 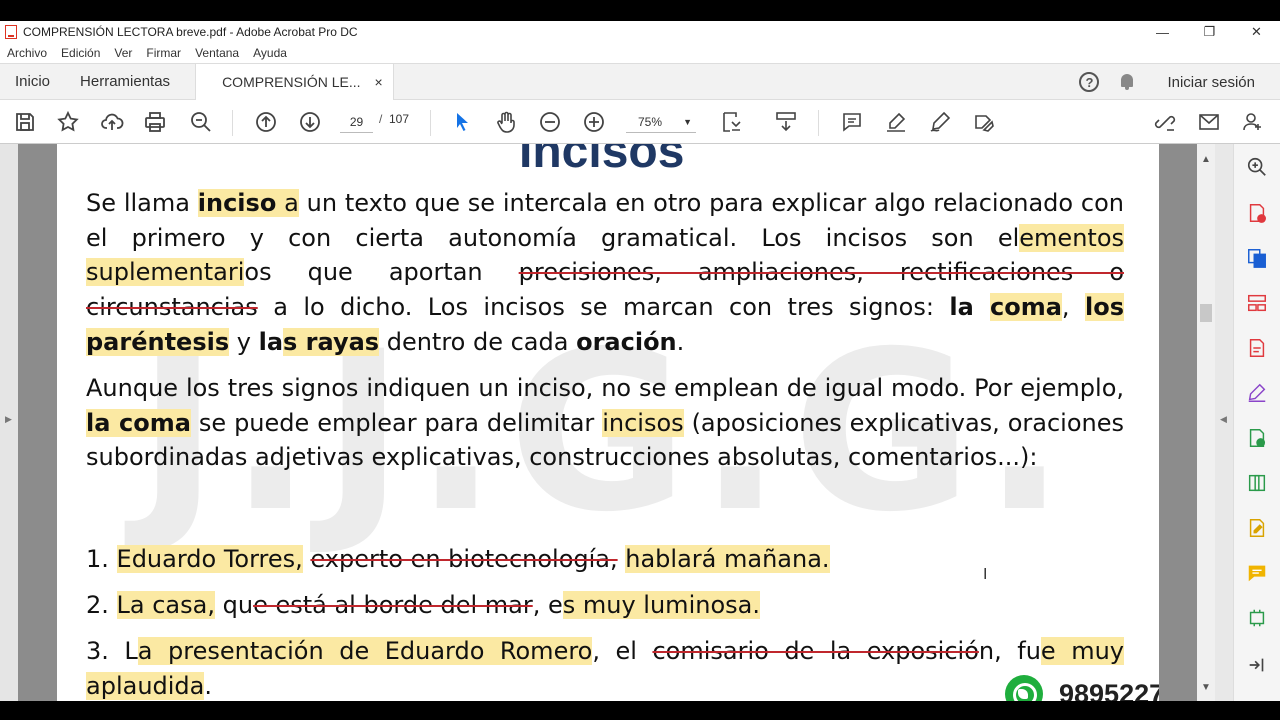 I want to click on compress-pdf-icon, so click(x=1257, y=483).